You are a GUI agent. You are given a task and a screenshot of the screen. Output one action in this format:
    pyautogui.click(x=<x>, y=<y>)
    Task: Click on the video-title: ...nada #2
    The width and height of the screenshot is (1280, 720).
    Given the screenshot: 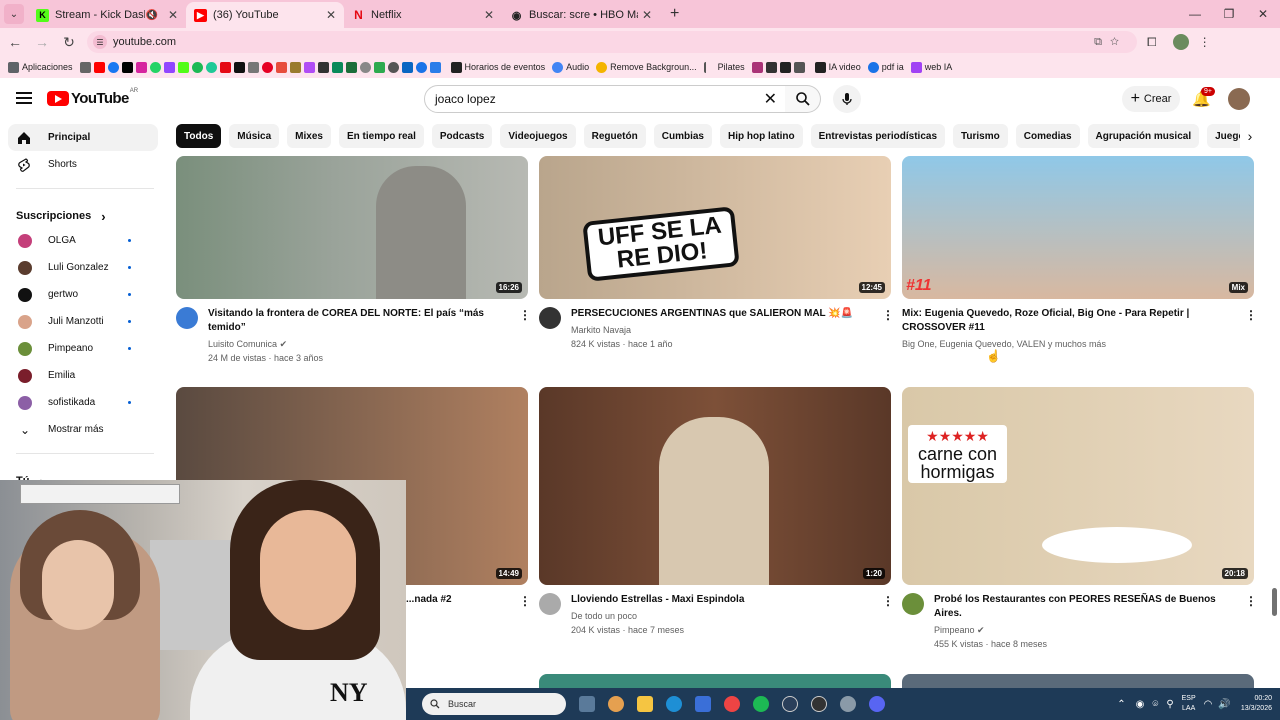 What is the action you would take?
    pyautogui.click(x=429, y=600)
    